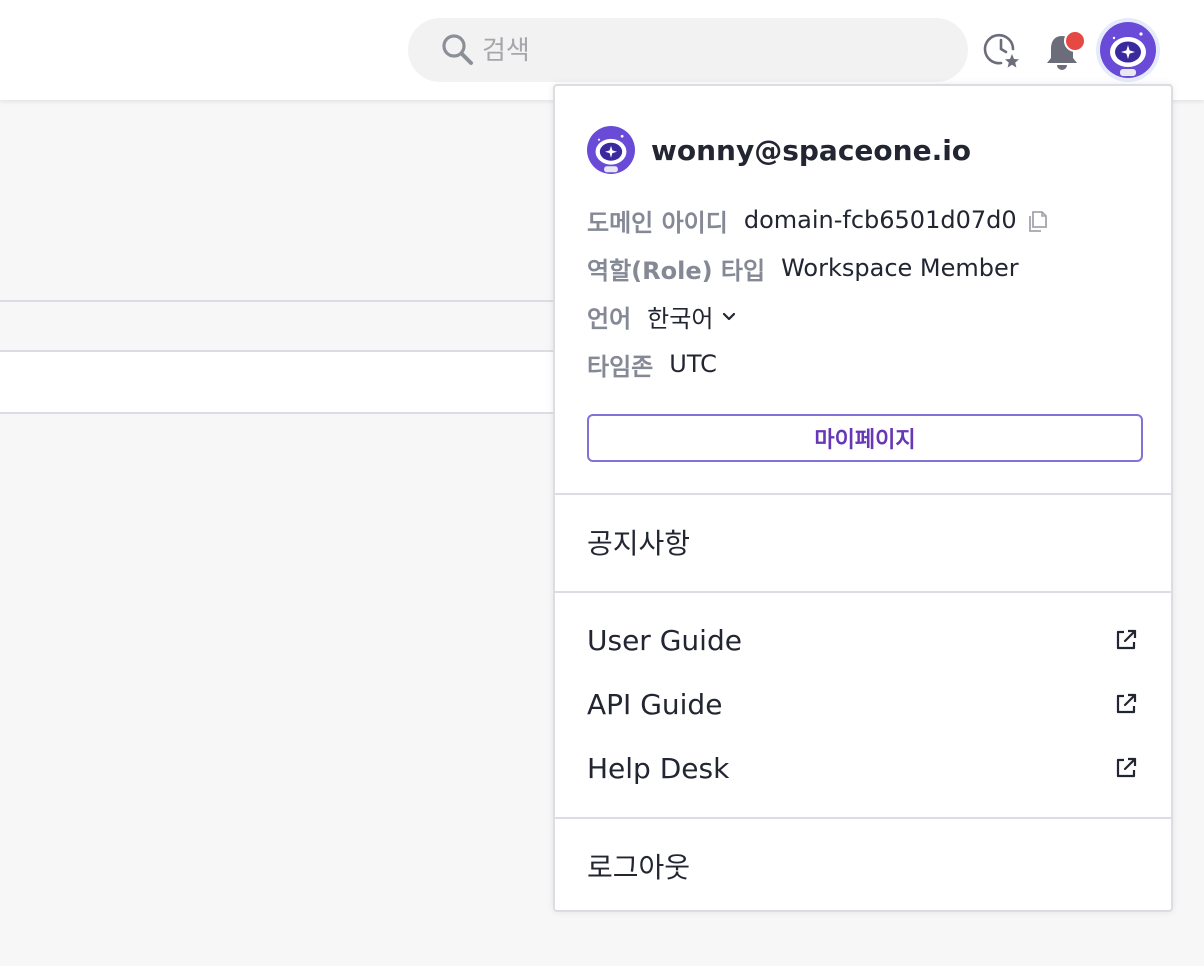 The image size is (1204, 966). I want to click on info-row-domain-id: 도메인 아이디 domain-fcb6501d07d0, so click(819, 220).